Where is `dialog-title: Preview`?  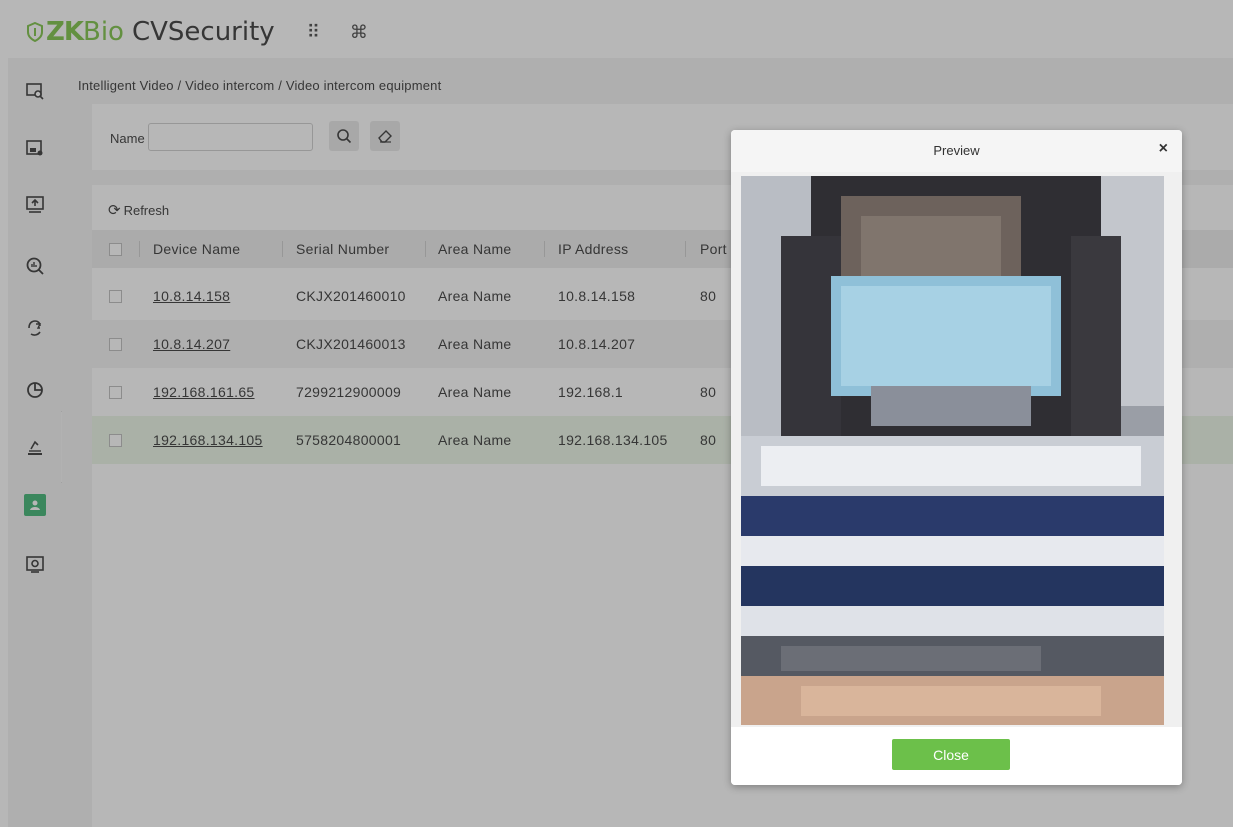
dialog-title: Preview is located at coordinates (956, 150).